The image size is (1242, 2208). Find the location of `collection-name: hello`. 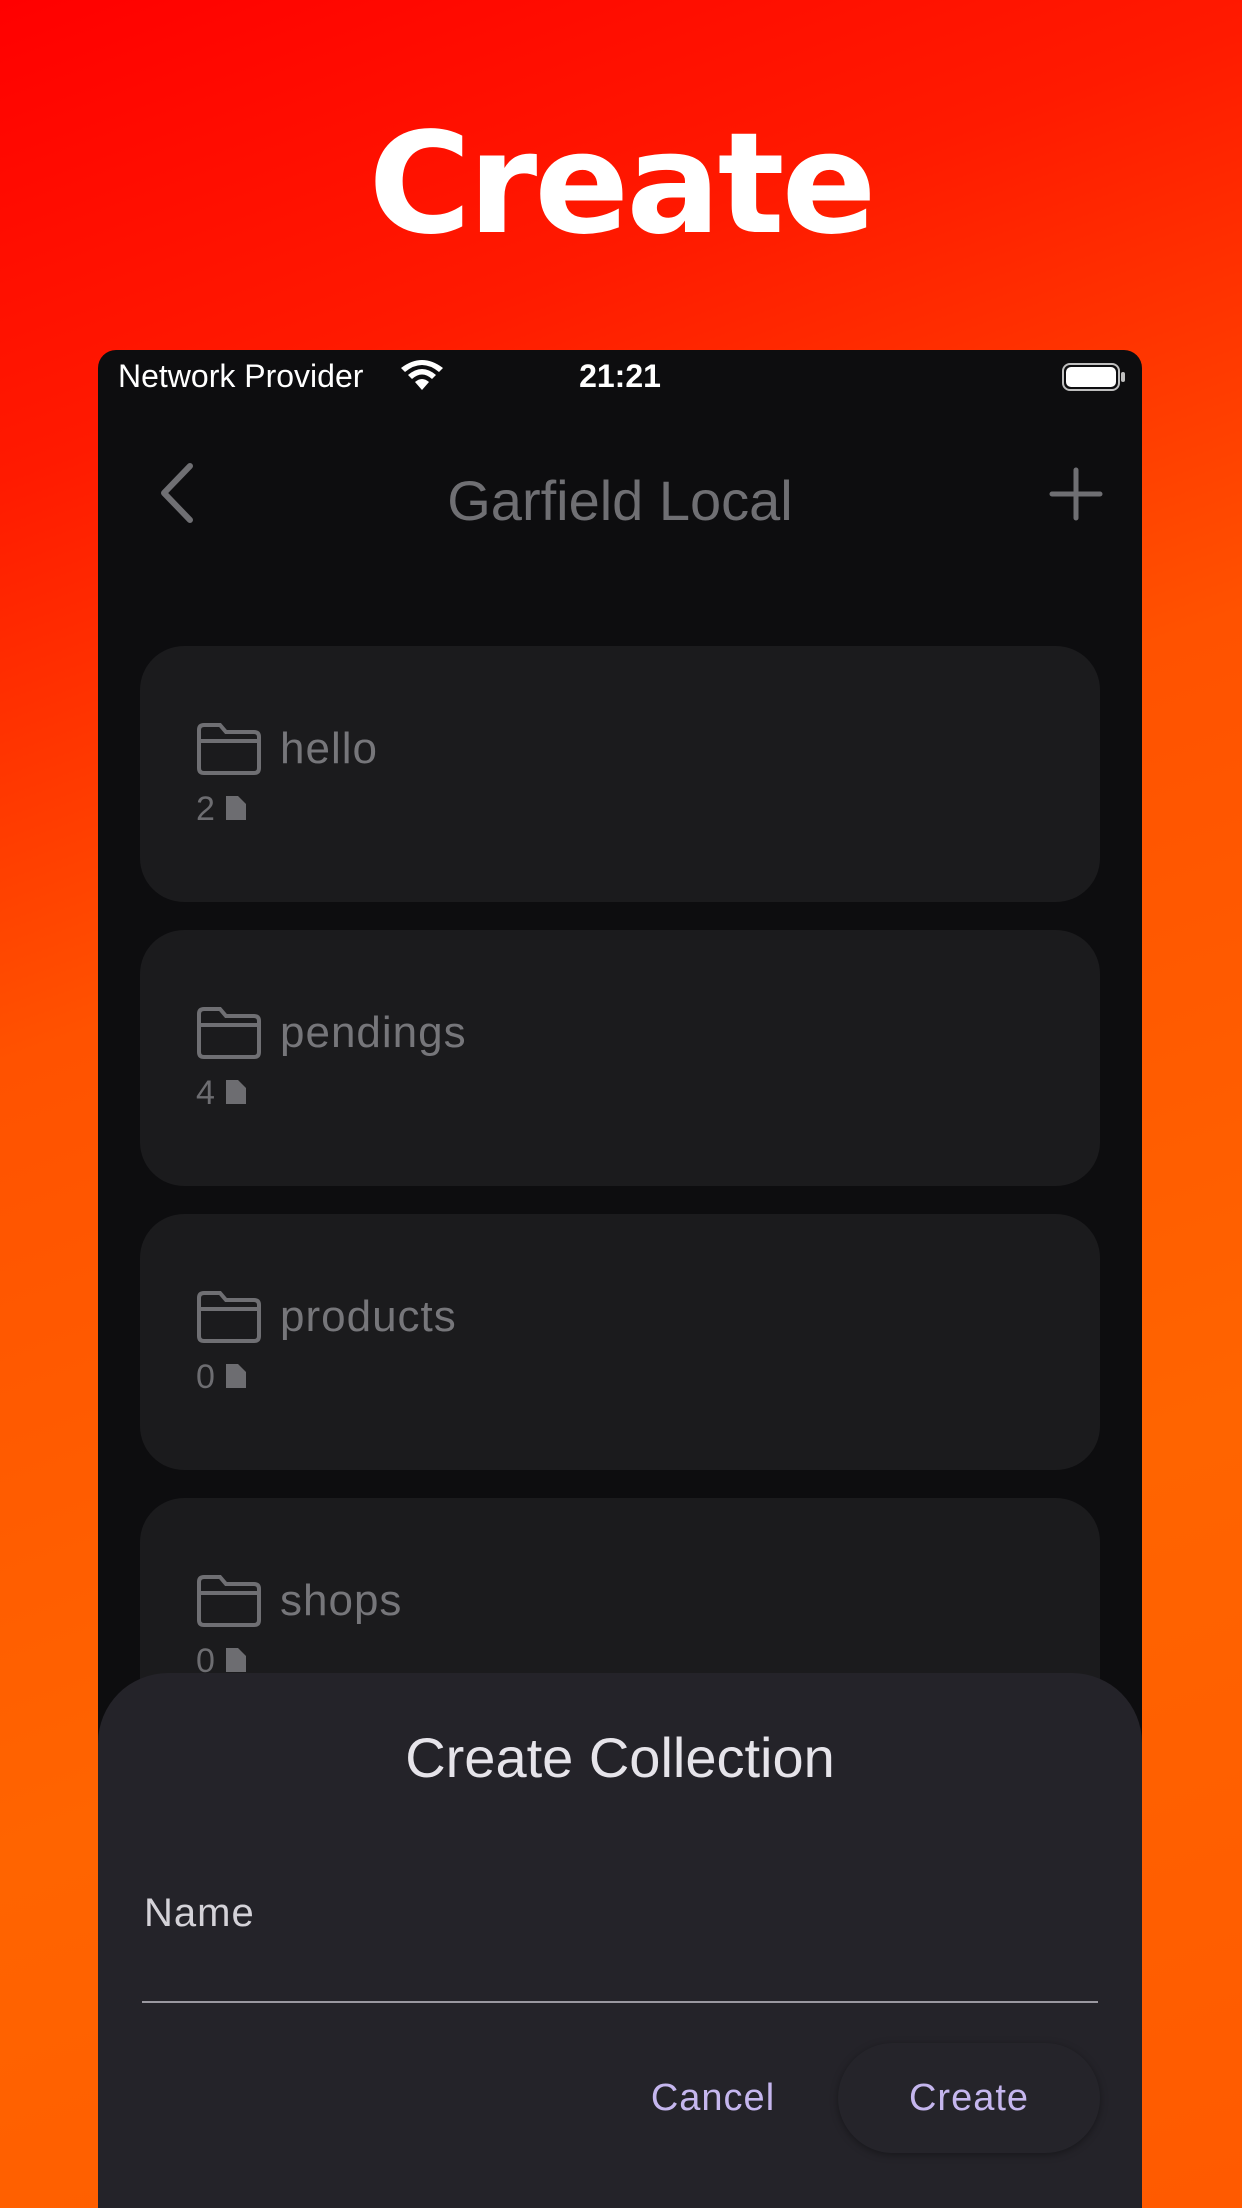

collection-name: hello is located at coordinates (329, 748).